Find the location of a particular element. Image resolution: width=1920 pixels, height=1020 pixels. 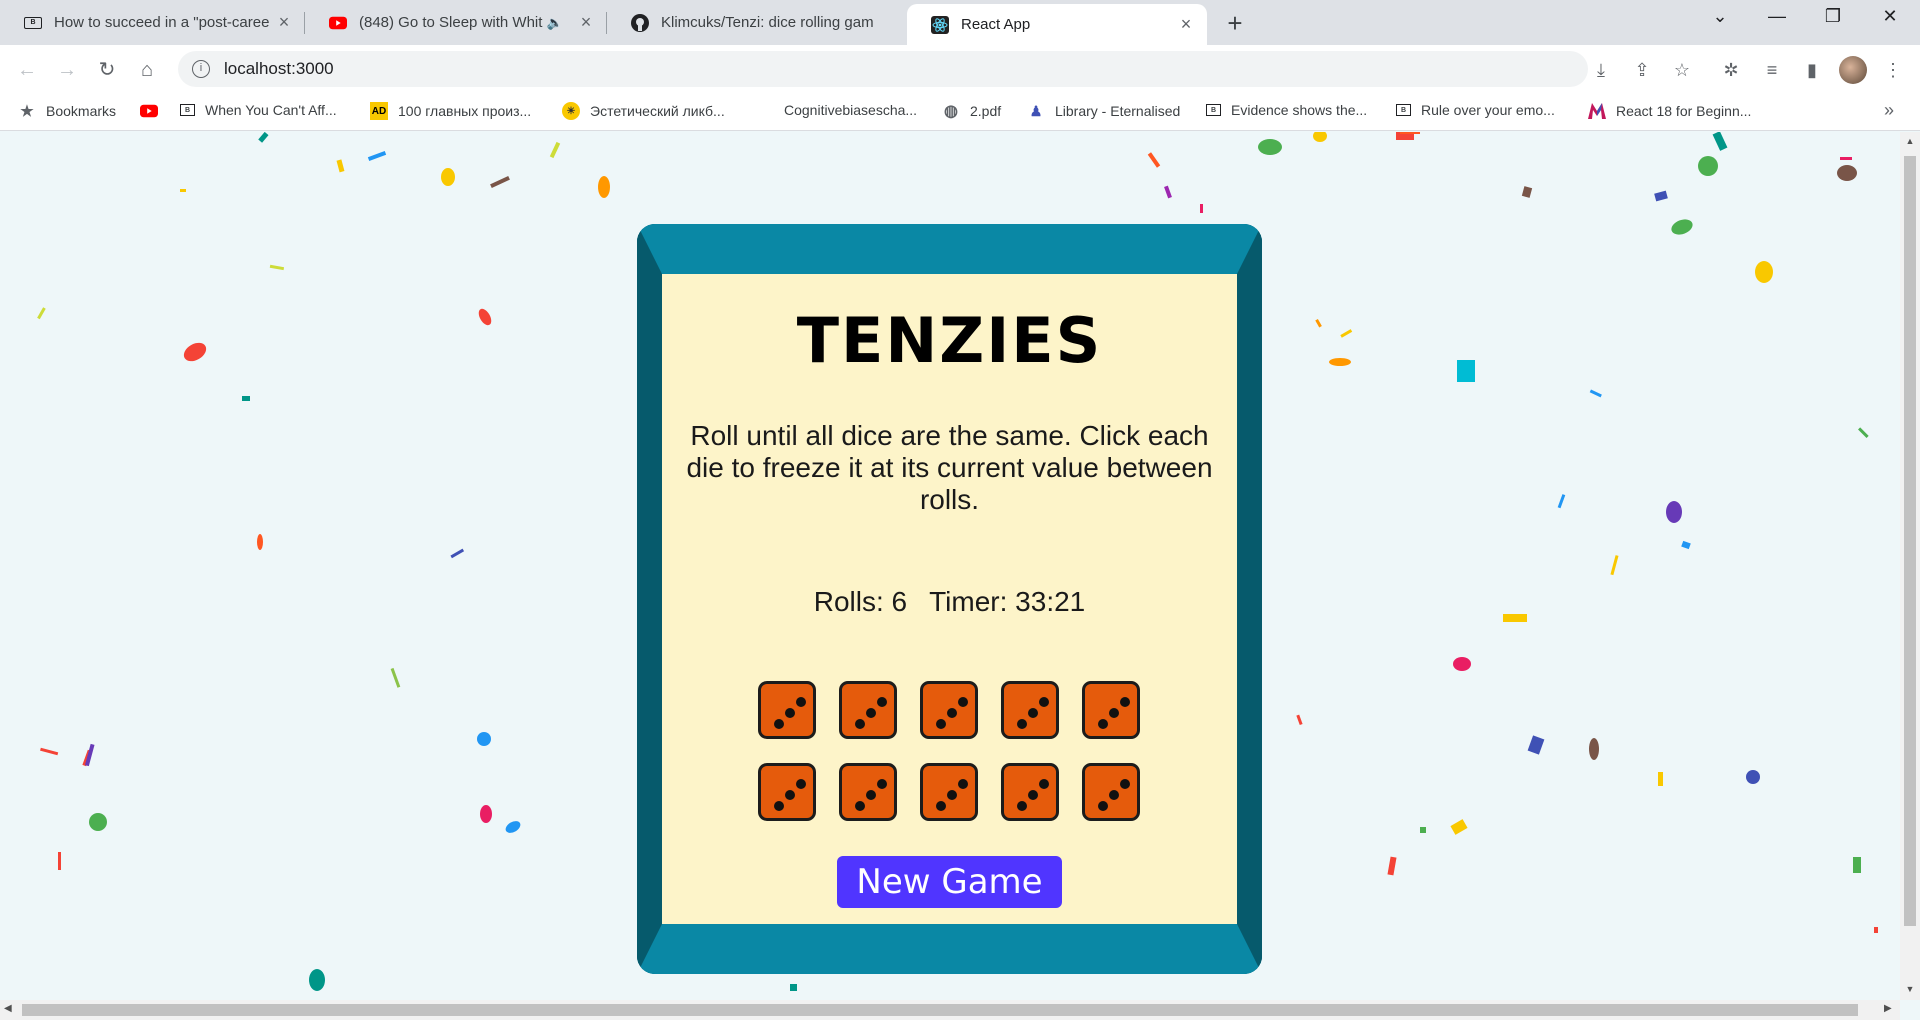

scroll-left-icon: ◀ is located at coordinates (8, 1008).